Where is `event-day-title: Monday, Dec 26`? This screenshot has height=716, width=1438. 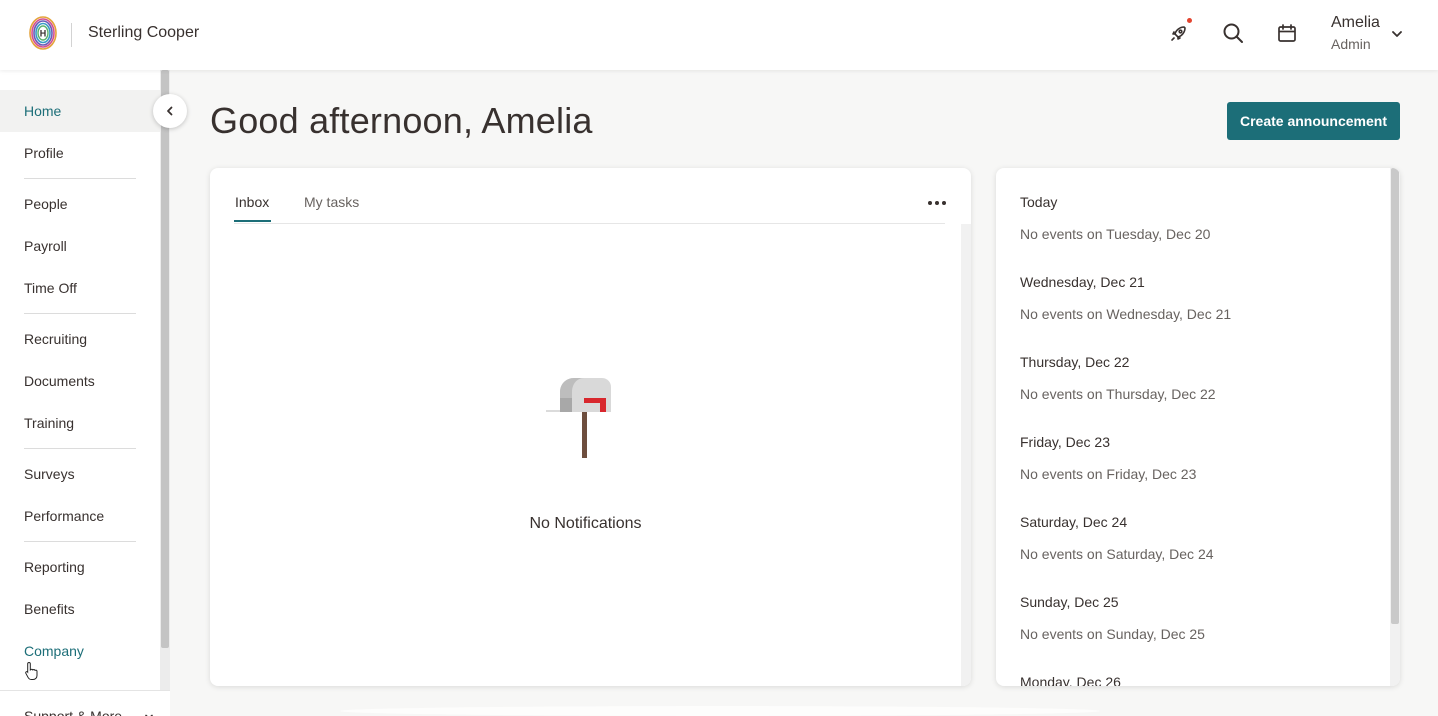 event-day-title: Monday, Dec 26 is located at coordinates (1070, 680).